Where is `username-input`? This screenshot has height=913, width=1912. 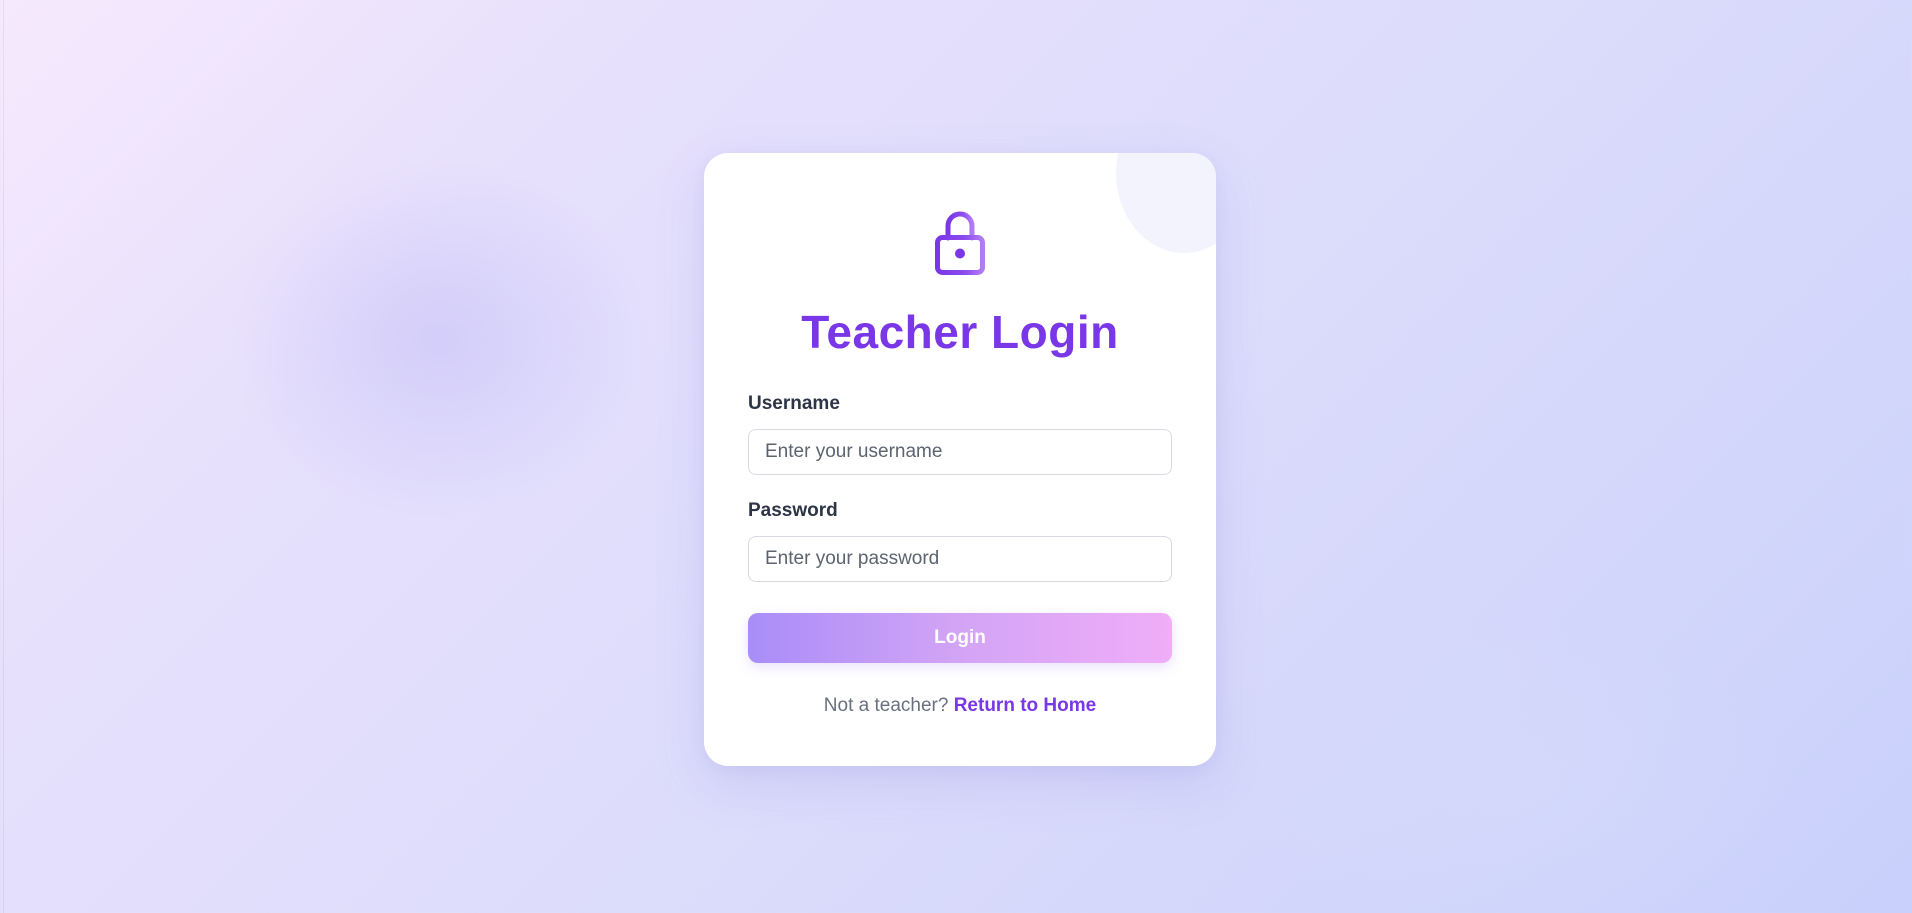
username-input is located at coordinates (960, 452).